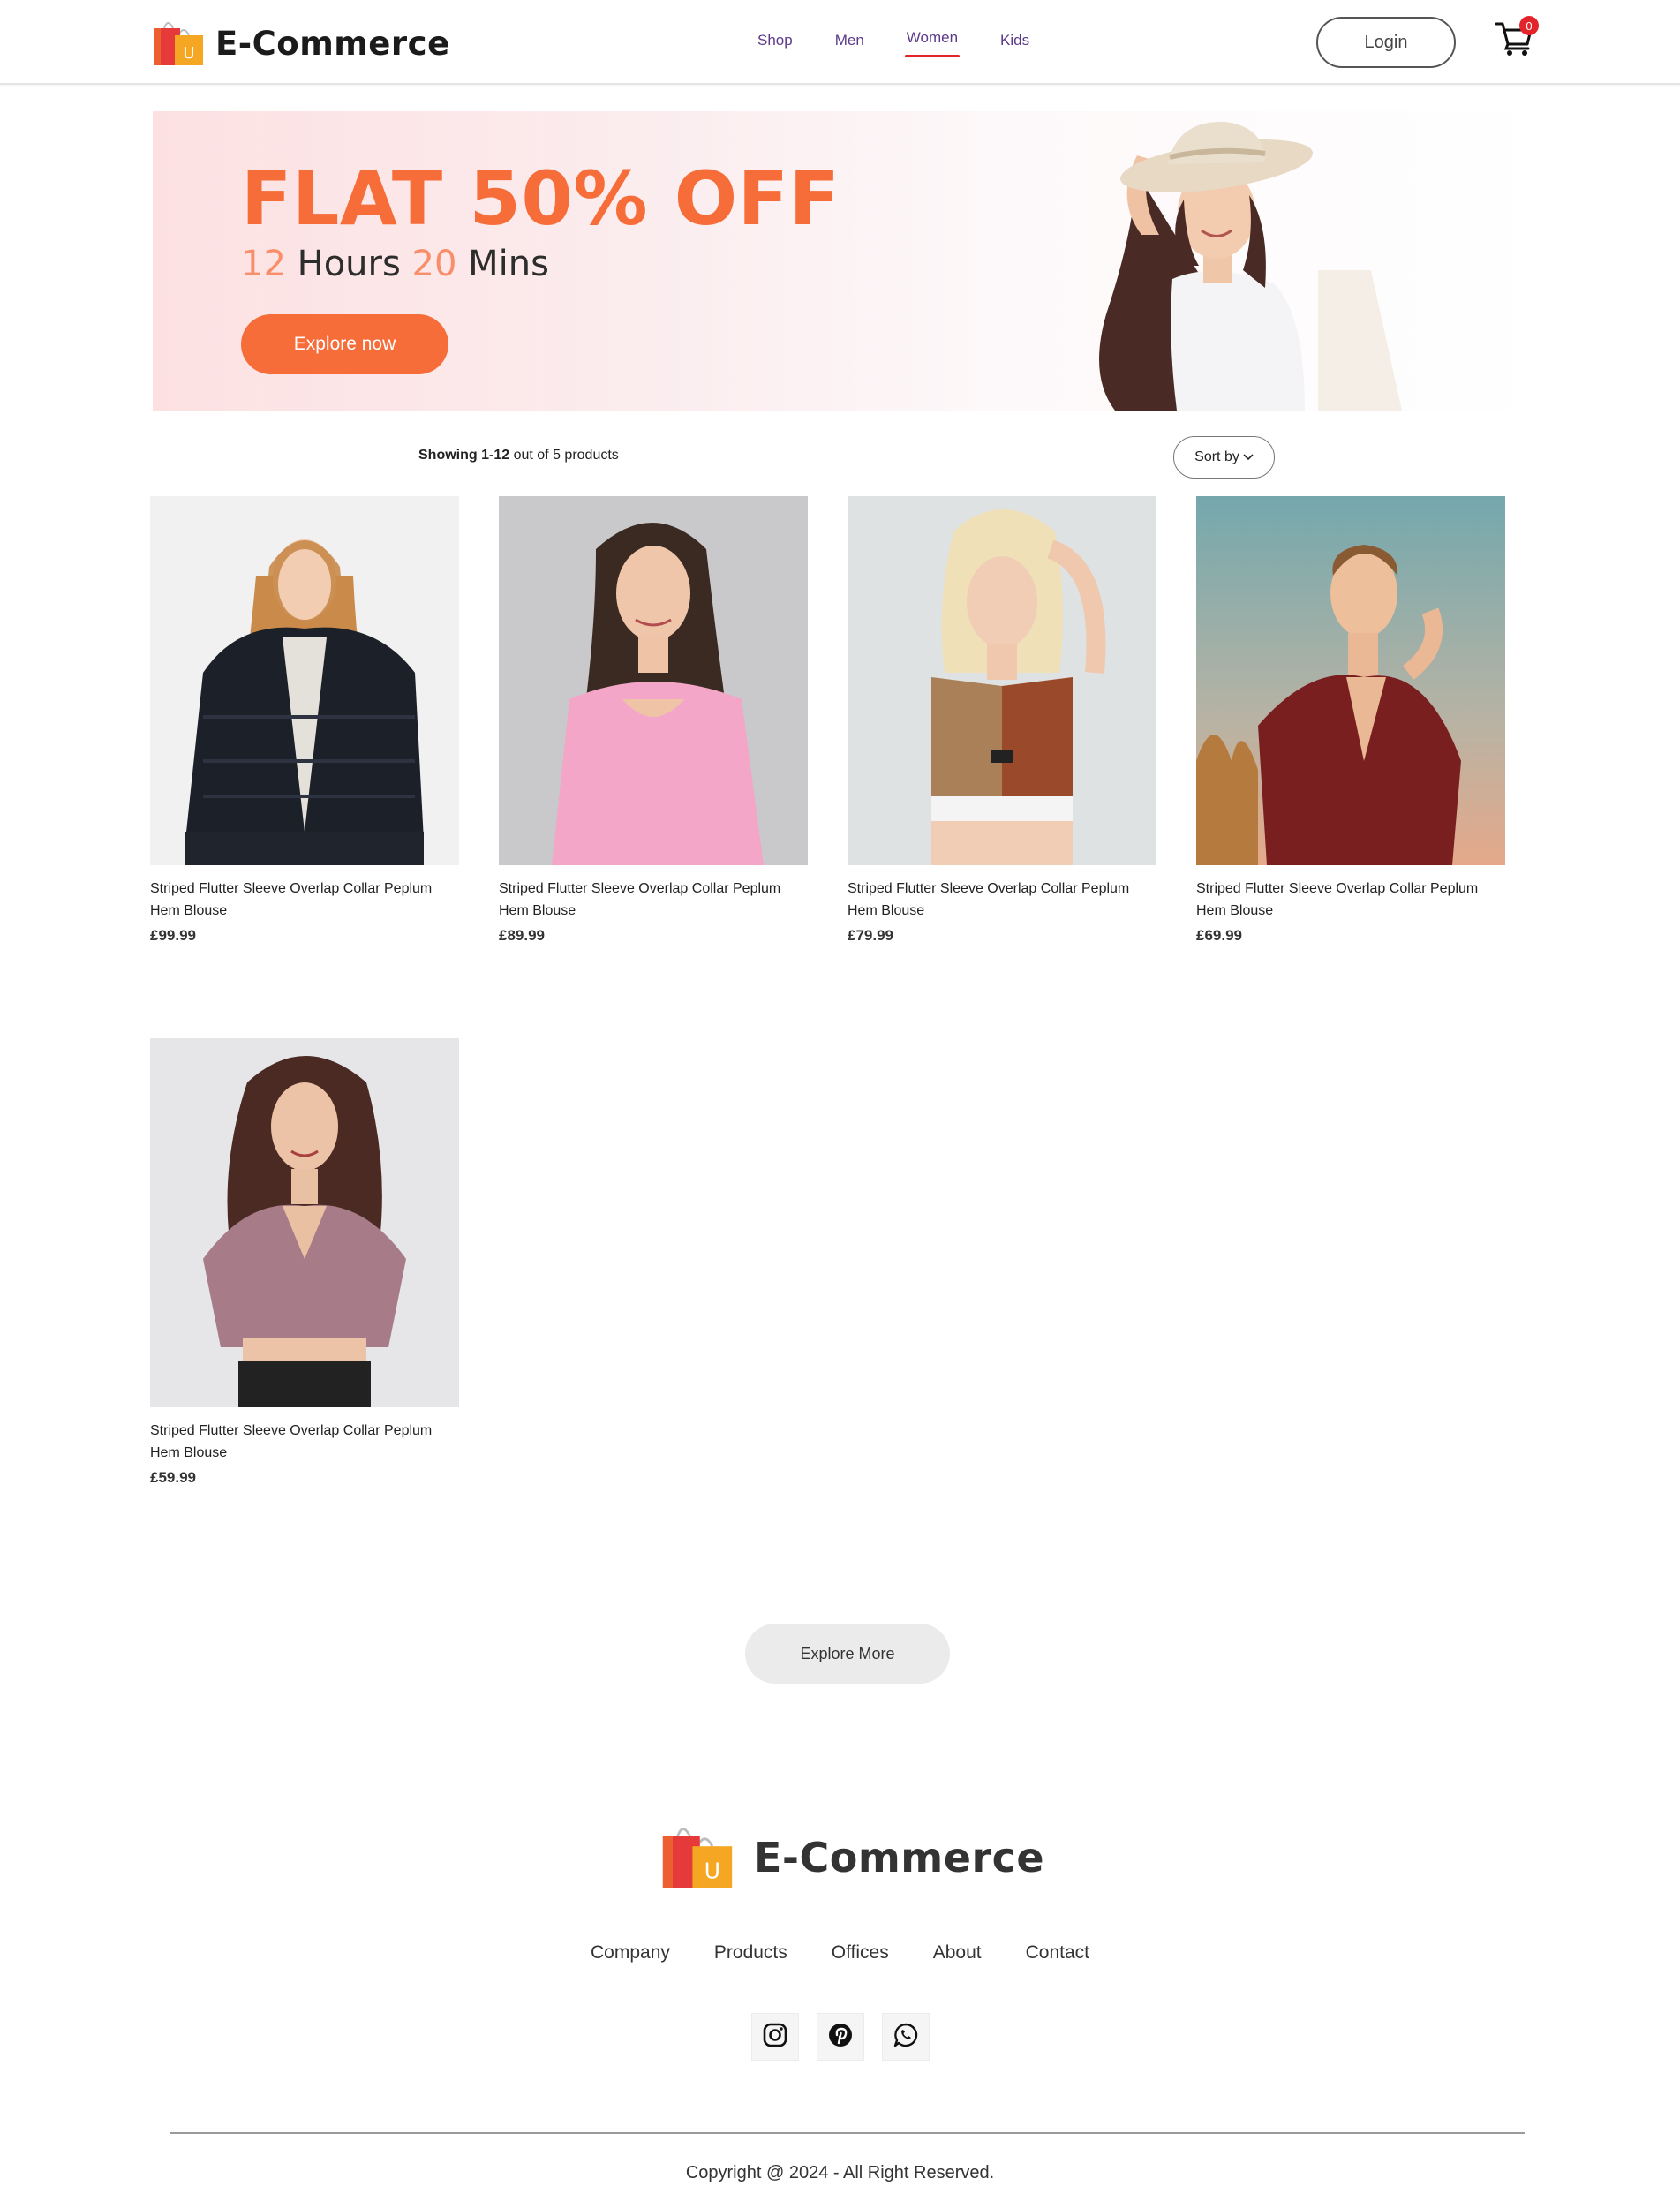  I want to click on showing-prefix: Showing, so click(448, 456).